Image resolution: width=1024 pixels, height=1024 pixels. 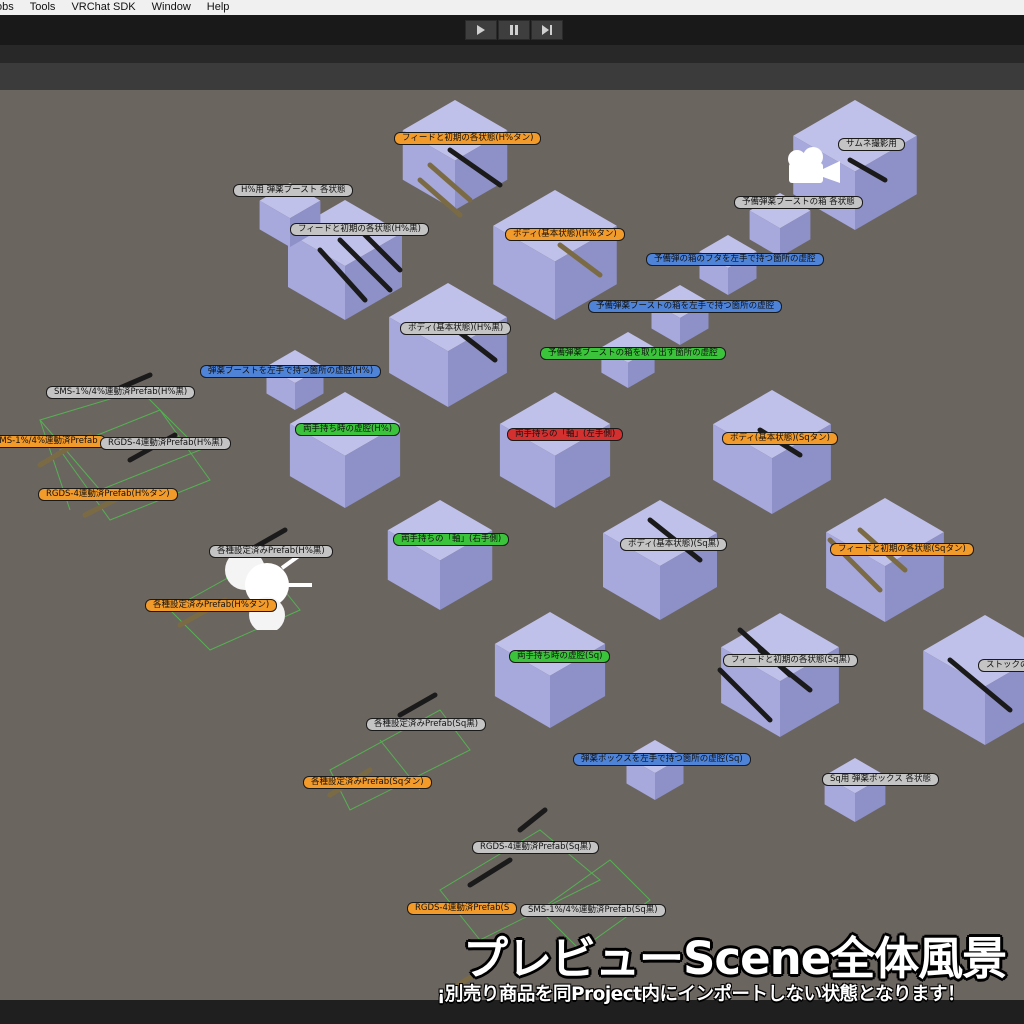 I want to click on scene-view-header, so click(x=512, y=76).